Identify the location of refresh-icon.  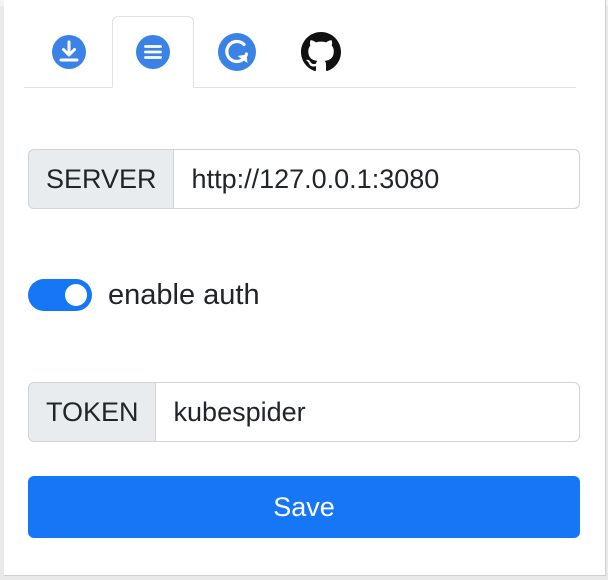
(237, 51).